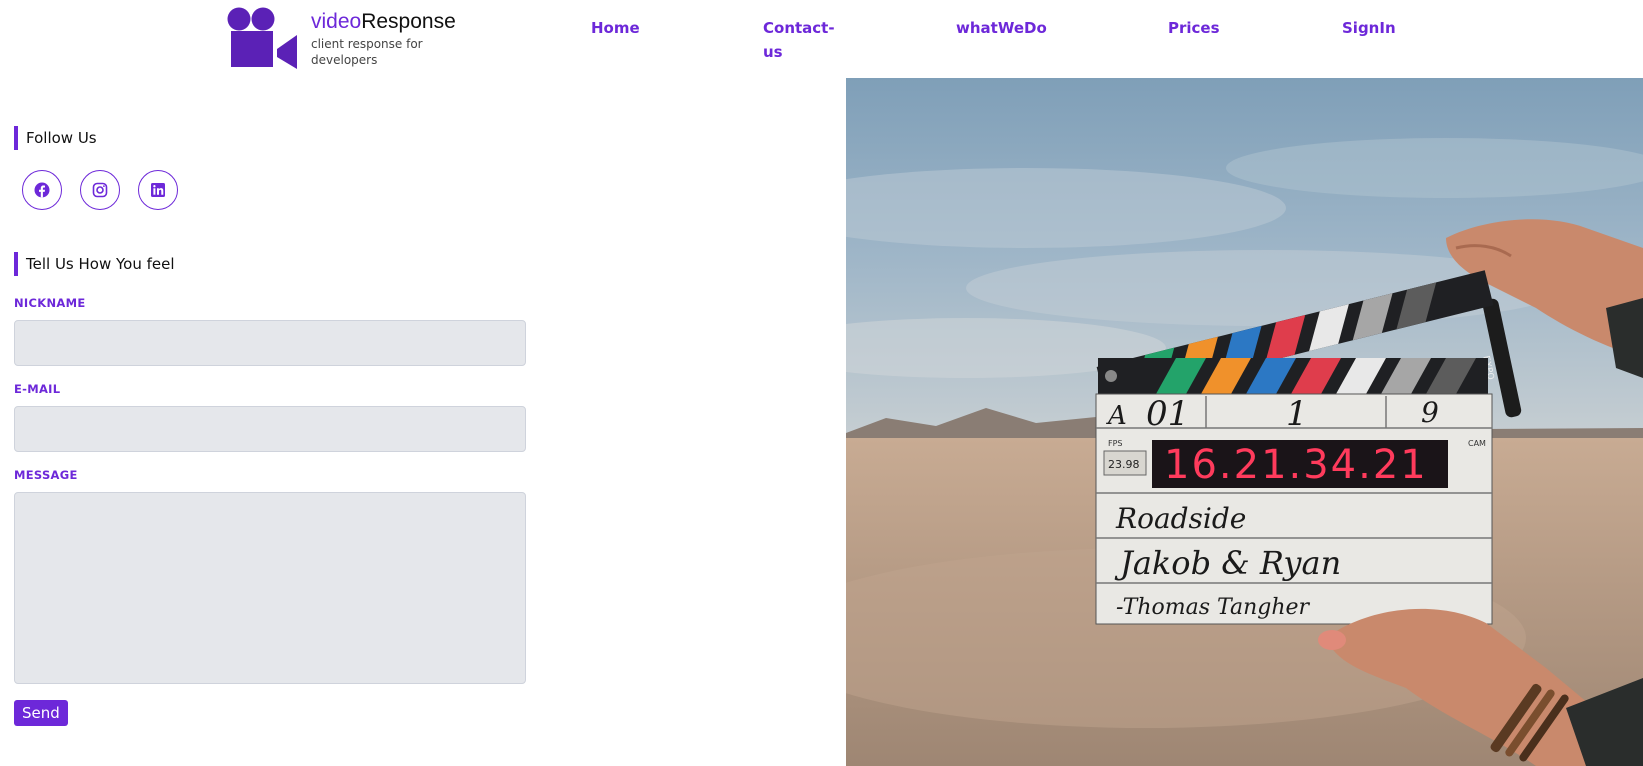 The height and width of the screenshot is (766, 1643). Describe the element at coordinates (41, 713) in the screenshot. I see `send-button: Send` at that location.